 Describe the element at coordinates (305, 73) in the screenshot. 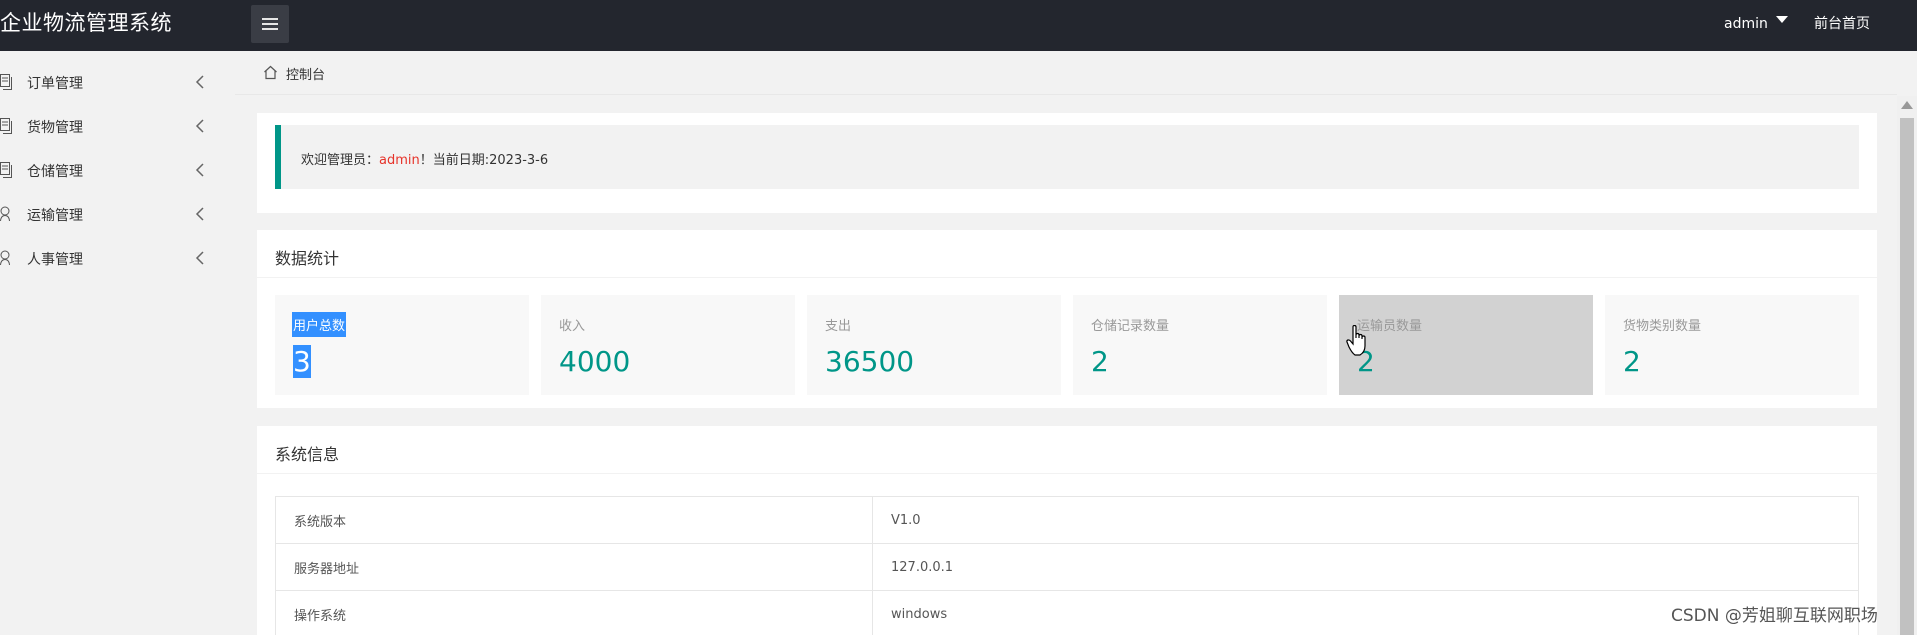

I see `breadcrumb-console: 控制台` at that location.